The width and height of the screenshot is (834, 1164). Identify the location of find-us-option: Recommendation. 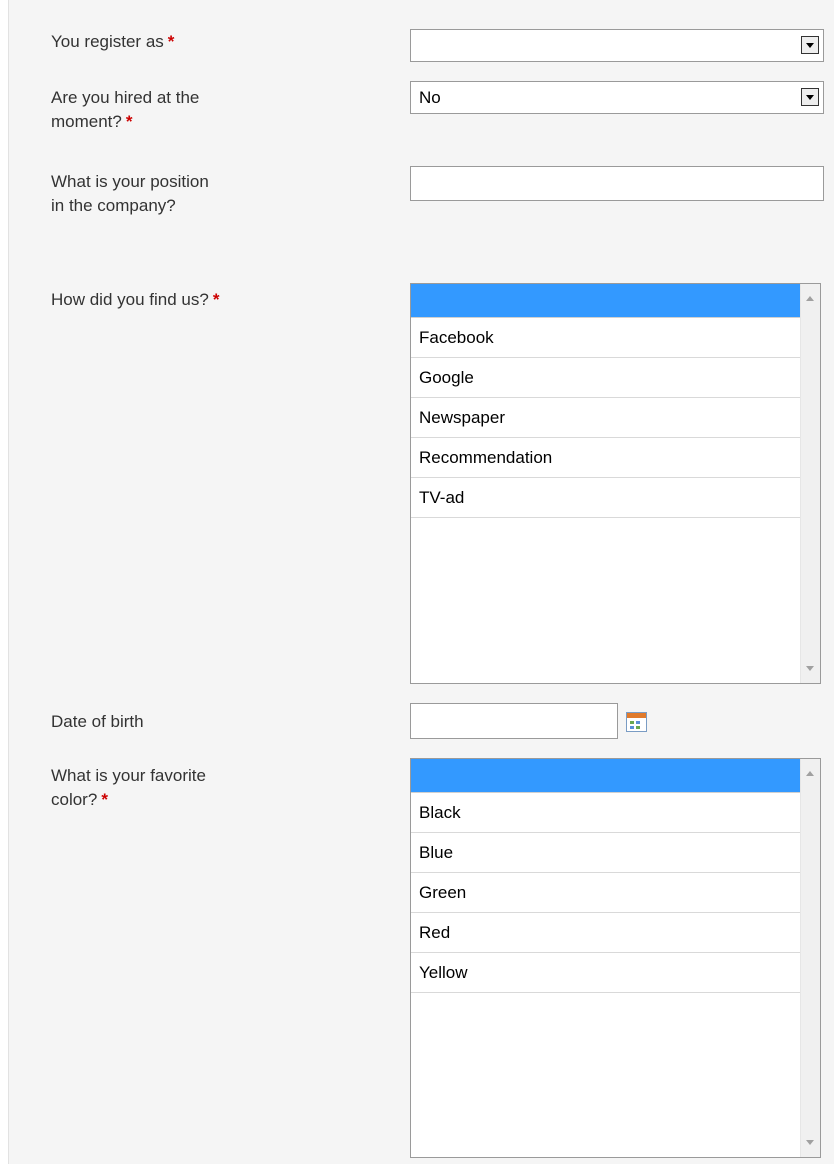
(605, 458).